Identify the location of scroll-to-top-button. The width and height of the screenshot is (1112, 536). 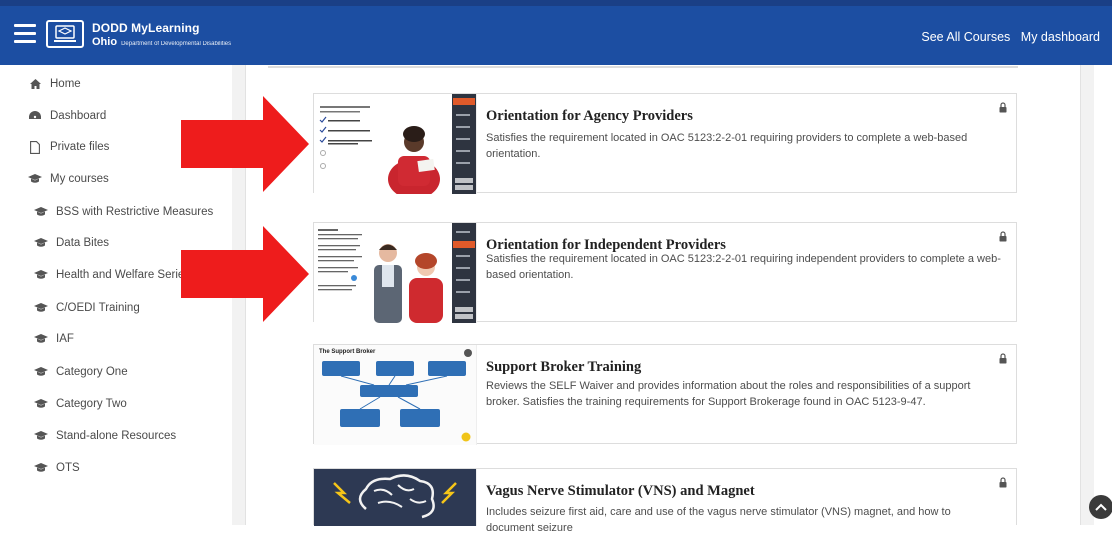
(1100, 507).